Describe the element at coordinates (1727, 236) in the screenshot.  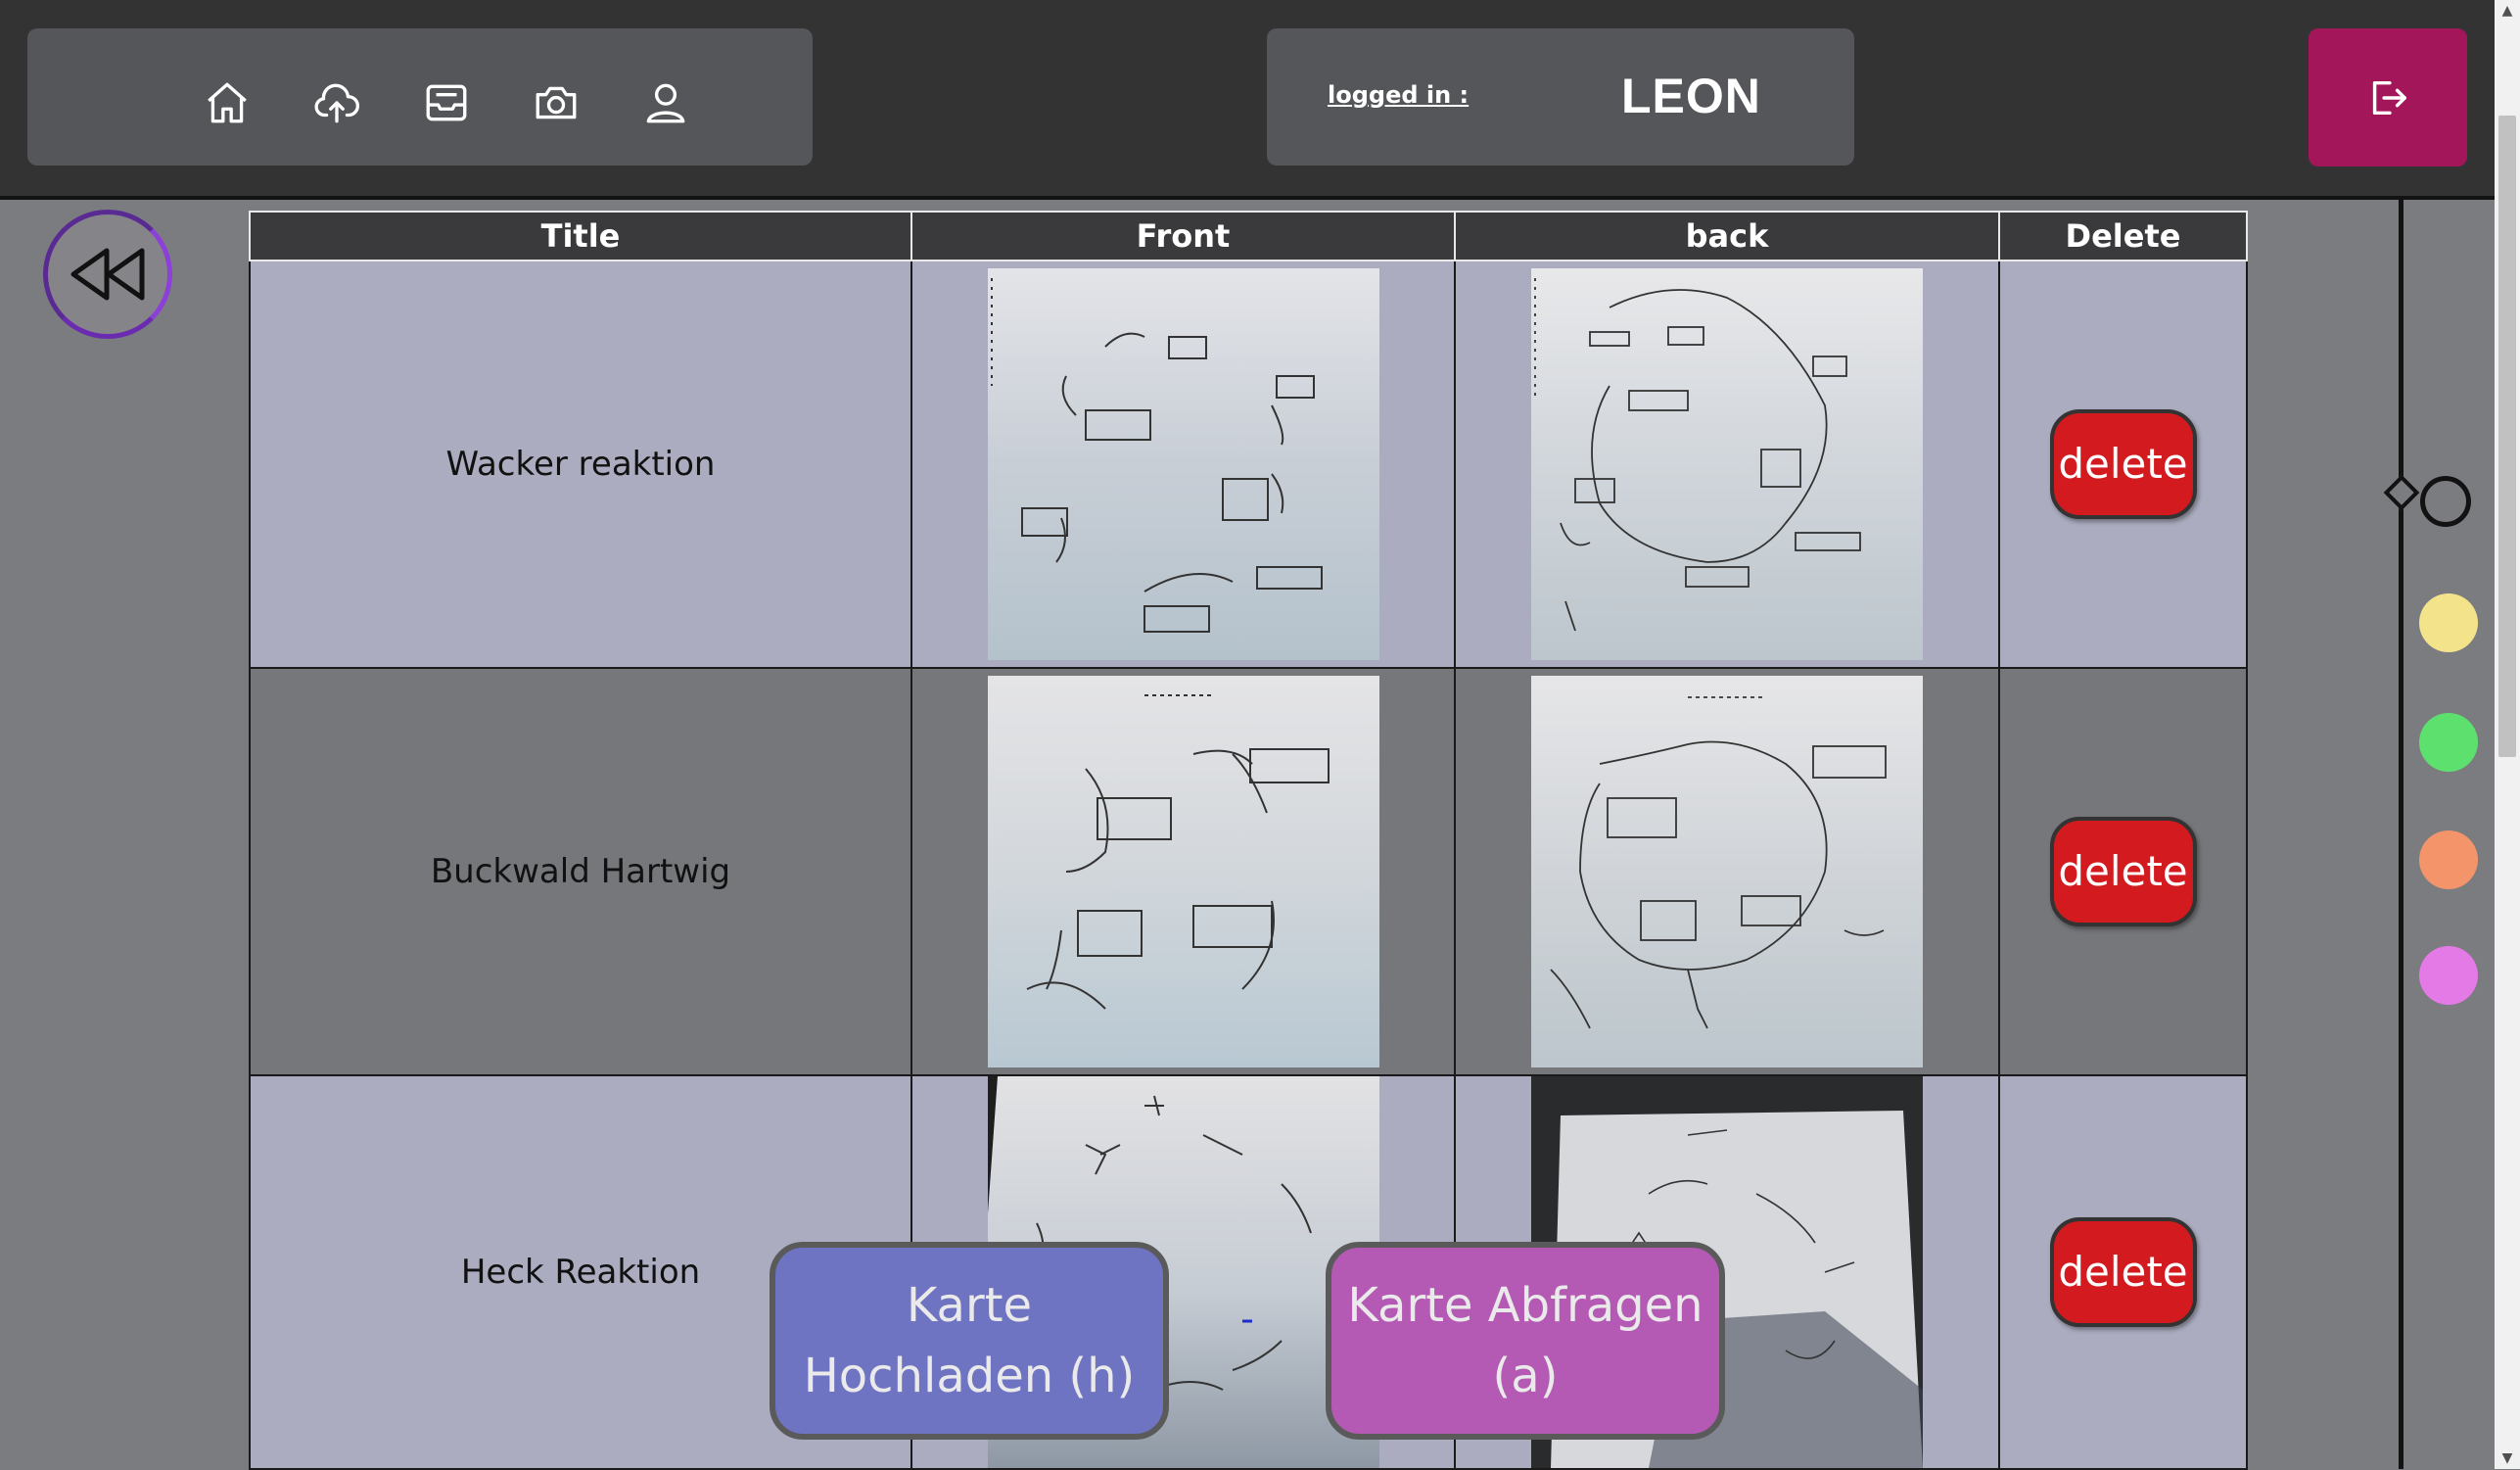
I see `column-header-back: back` at that location.